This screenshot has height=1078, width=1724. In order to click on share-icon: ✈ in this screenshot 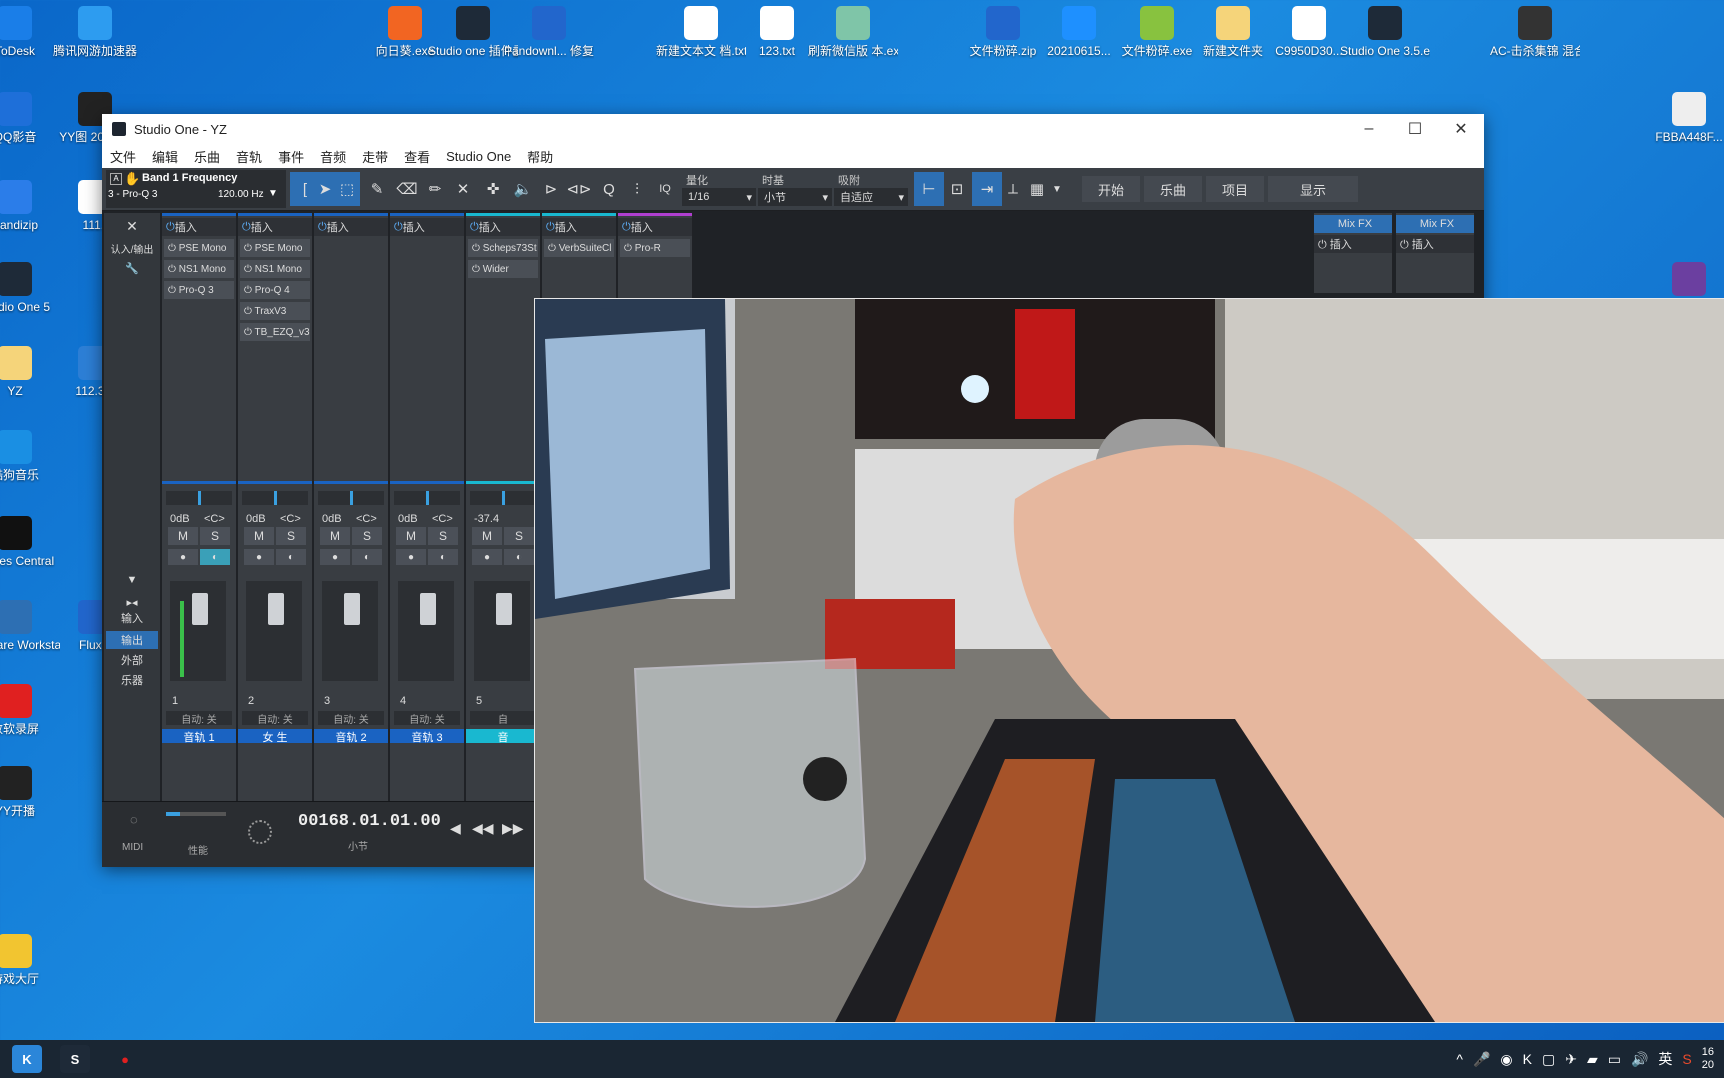, I will do `click(1571, 1059)`.